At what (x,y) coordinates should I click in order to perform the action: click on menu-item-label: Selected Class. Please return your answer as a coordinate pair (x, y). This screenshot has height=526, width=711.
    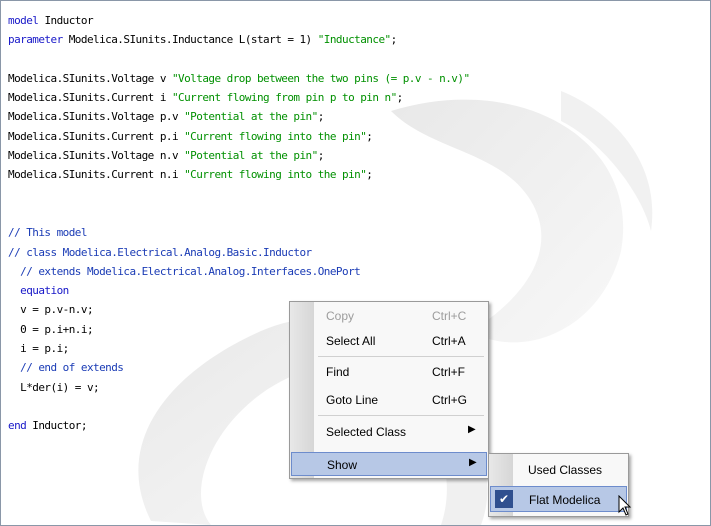
    Looking at the image, I should click on (366, 432).